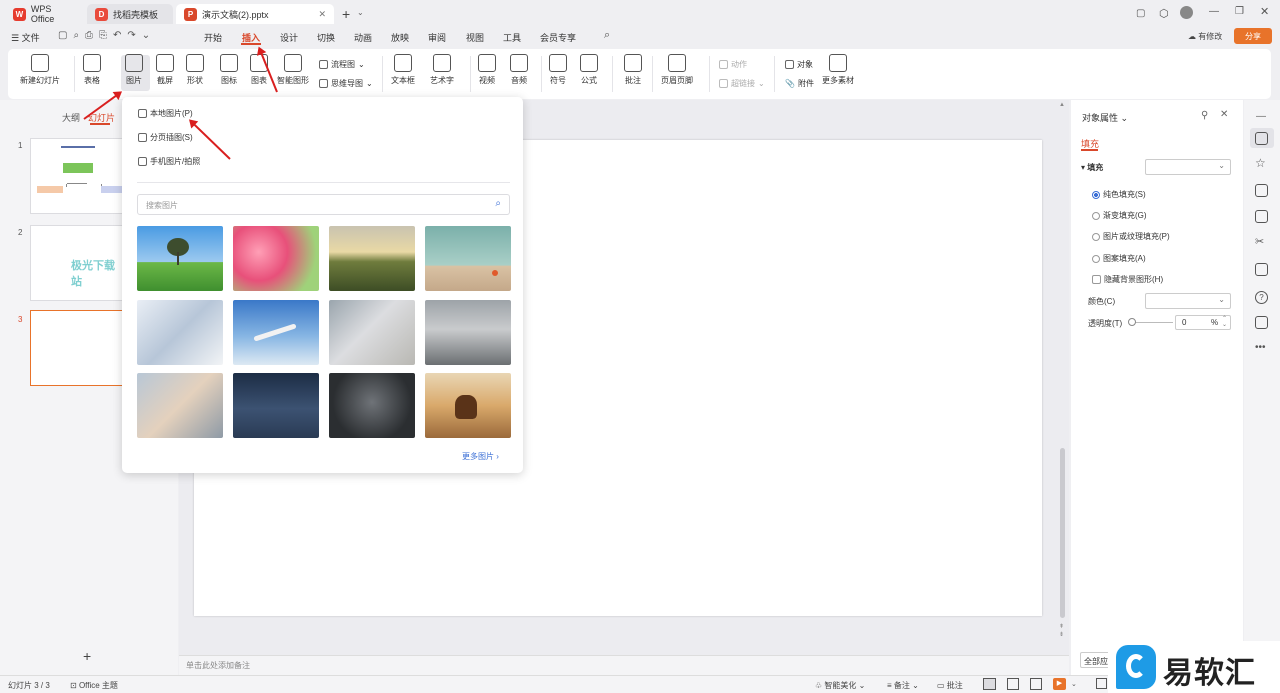  I want to click on picture-tulips, so click(276, 258).